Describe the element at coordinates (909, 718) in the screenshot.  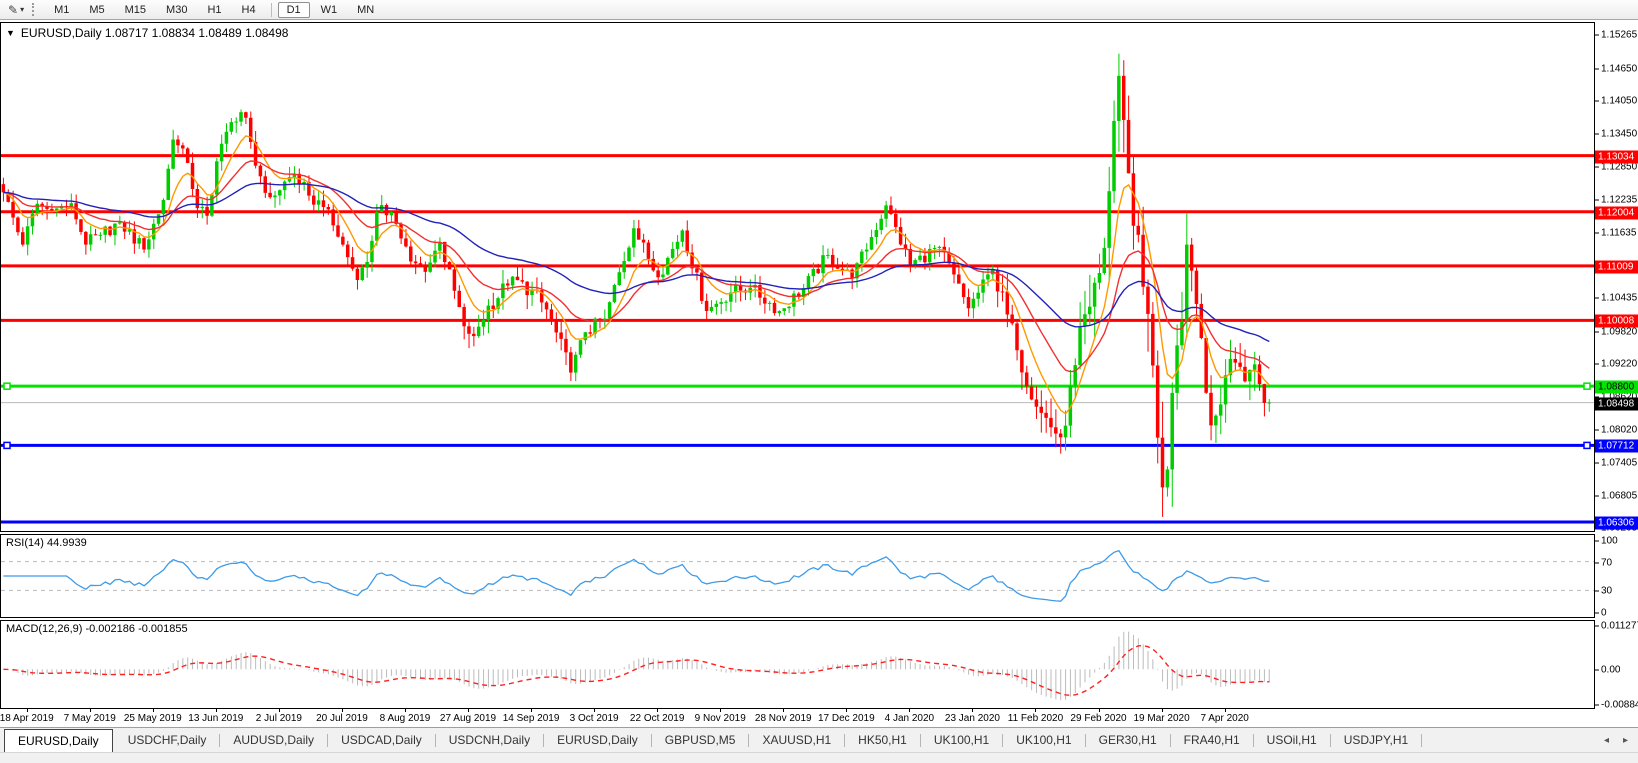
I see `date-axis-label: 4 Jan 2020` at that location.